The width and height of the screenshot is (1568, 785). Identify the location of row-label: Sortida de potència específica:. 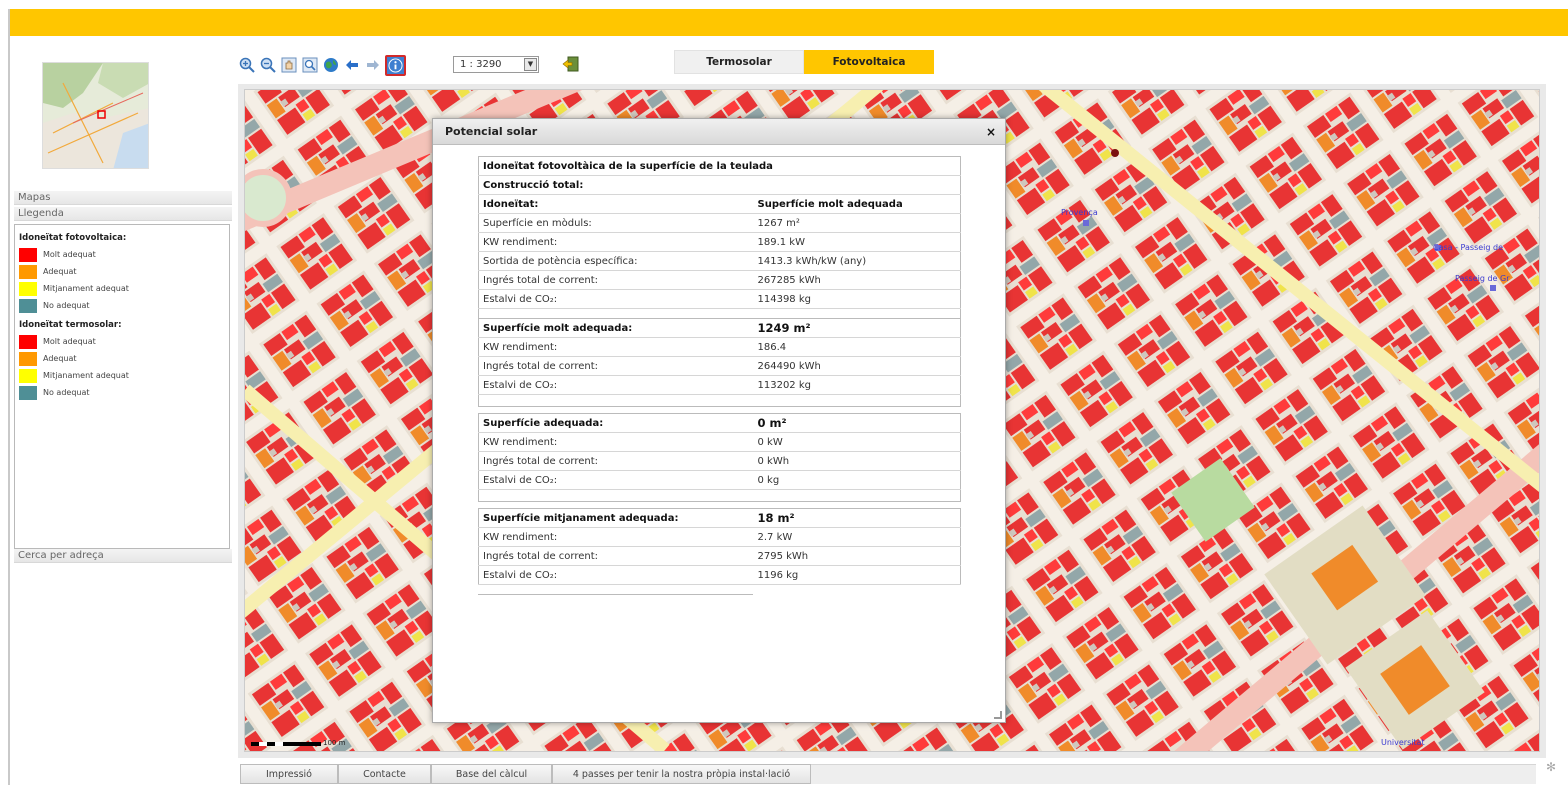
(616, 261).